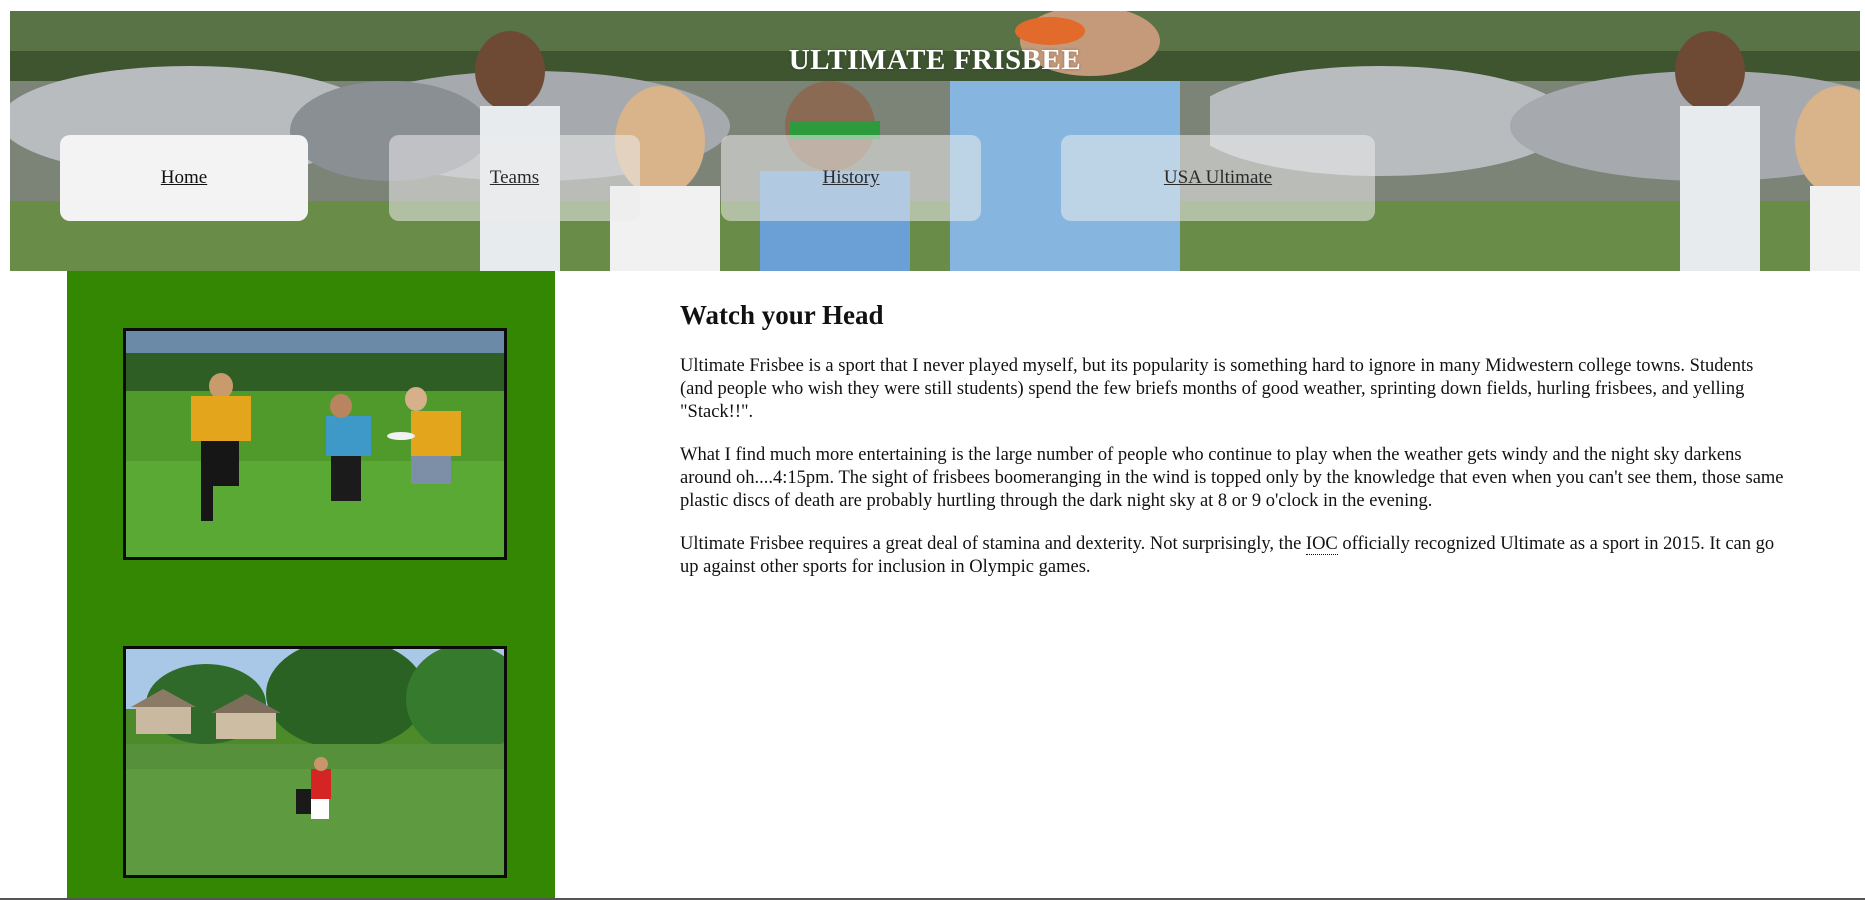 Image resolution: width=1865 pixels, height=900 pixels. Describe the element at coordinates (514, 178) in the screenshot. I see `nav-teams: Teams` at that location.